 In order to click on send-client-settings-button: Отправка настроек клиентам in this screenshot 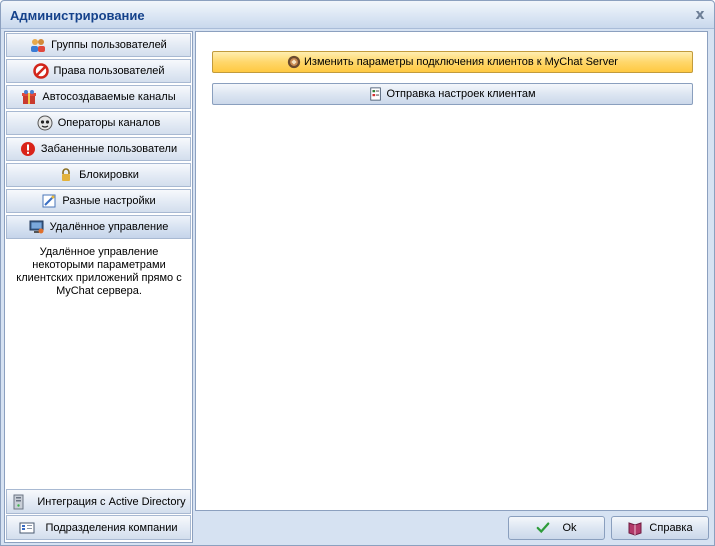, I will do `click(452, 94)`.